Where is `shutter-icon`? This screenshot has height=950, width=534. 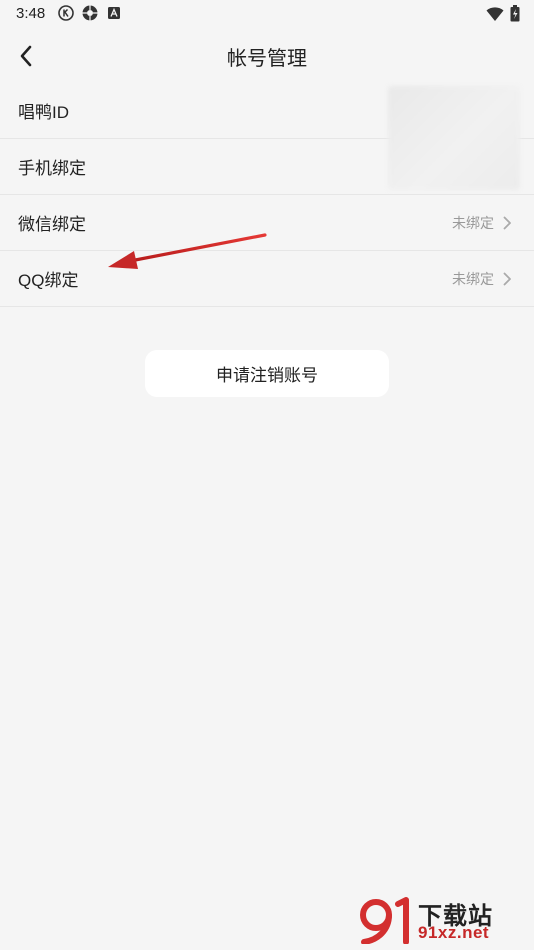 shutter-icon is located at coordinates (90, 13).